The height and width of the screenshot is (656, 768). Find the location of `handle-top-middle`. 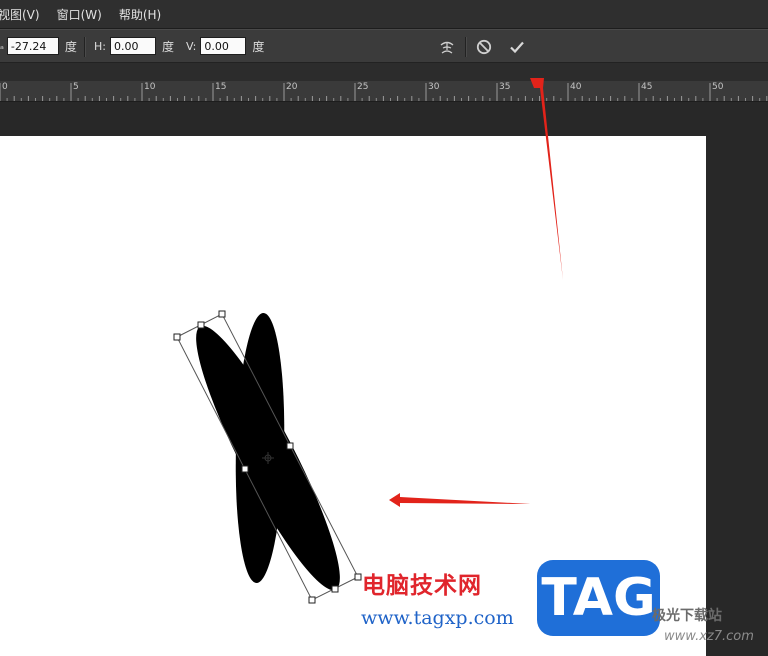

handle-top-middle is located at coordinates (201, 325).